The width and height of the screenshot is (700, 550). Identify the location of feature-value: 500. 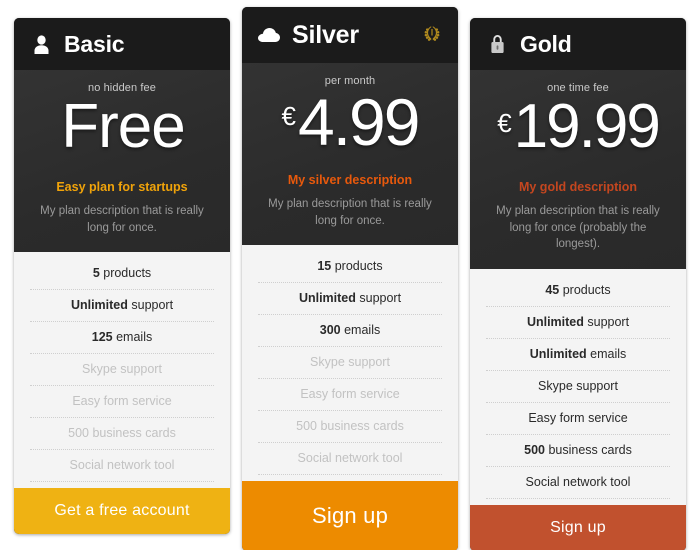
(534, 450).